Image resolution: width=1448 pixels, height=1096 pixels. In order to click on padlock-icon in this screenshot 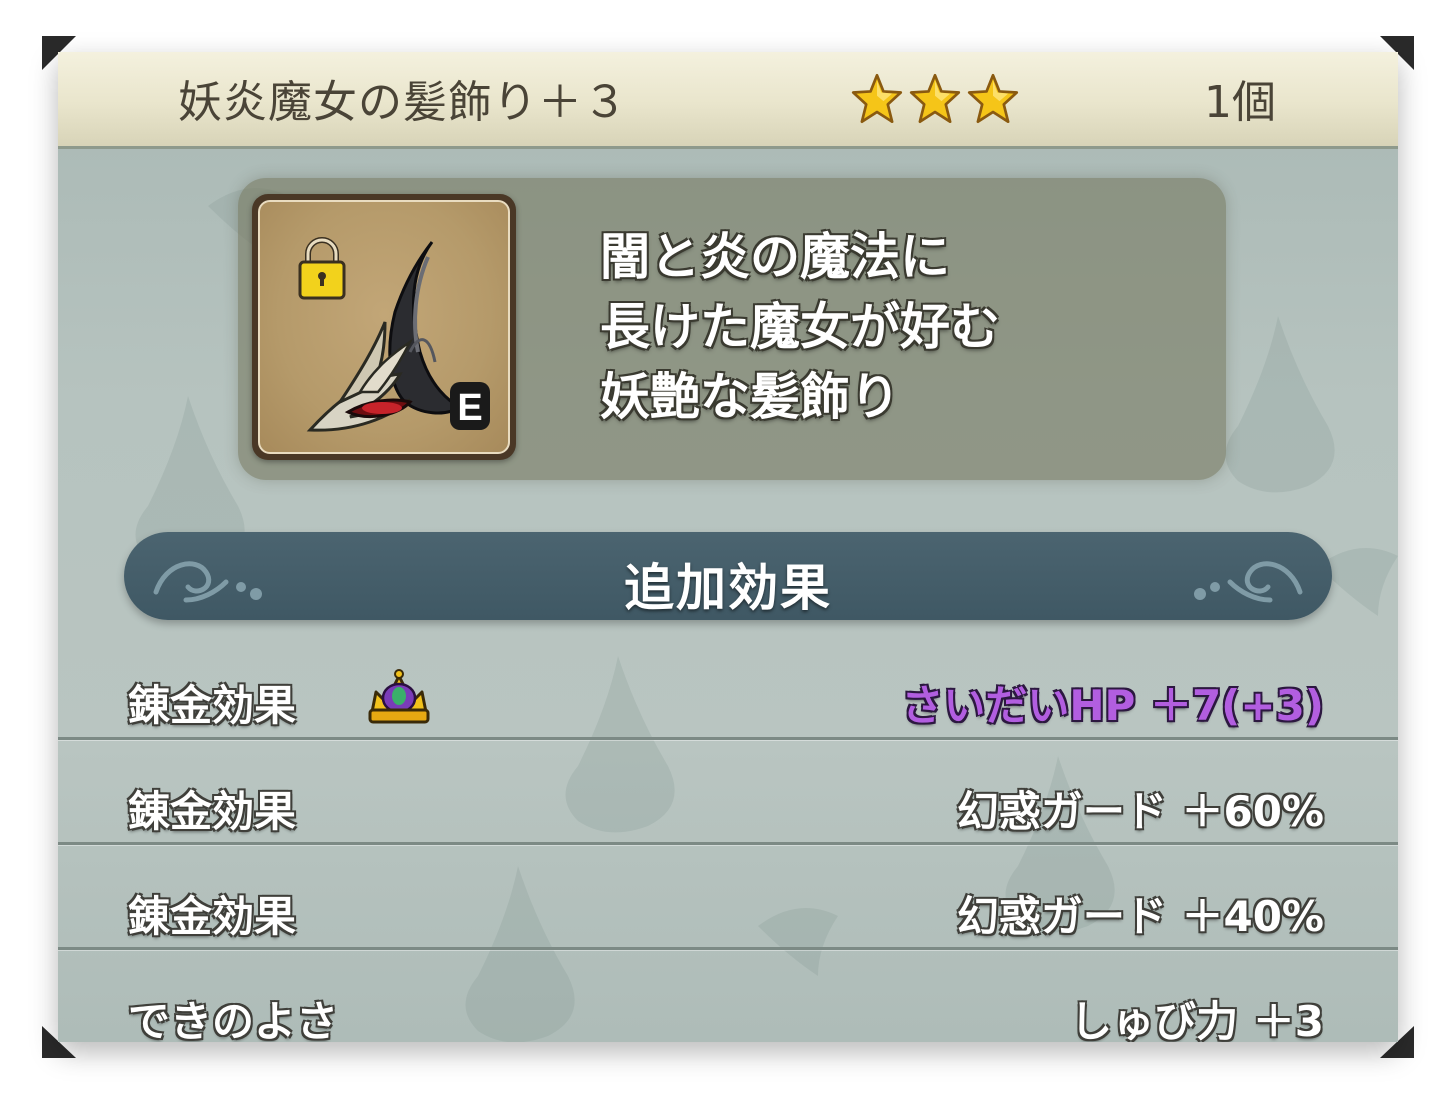, I will do `click(322, 268)`.